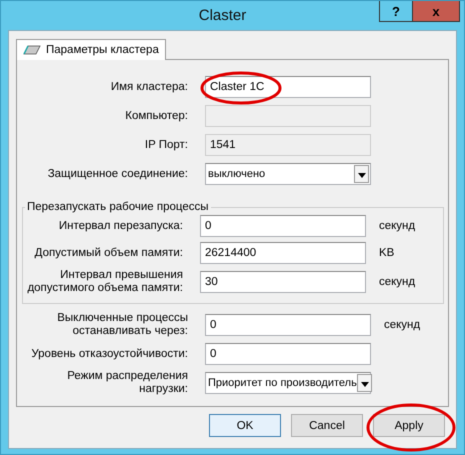  I want to click on input-field: 1541, so click(288, 145).